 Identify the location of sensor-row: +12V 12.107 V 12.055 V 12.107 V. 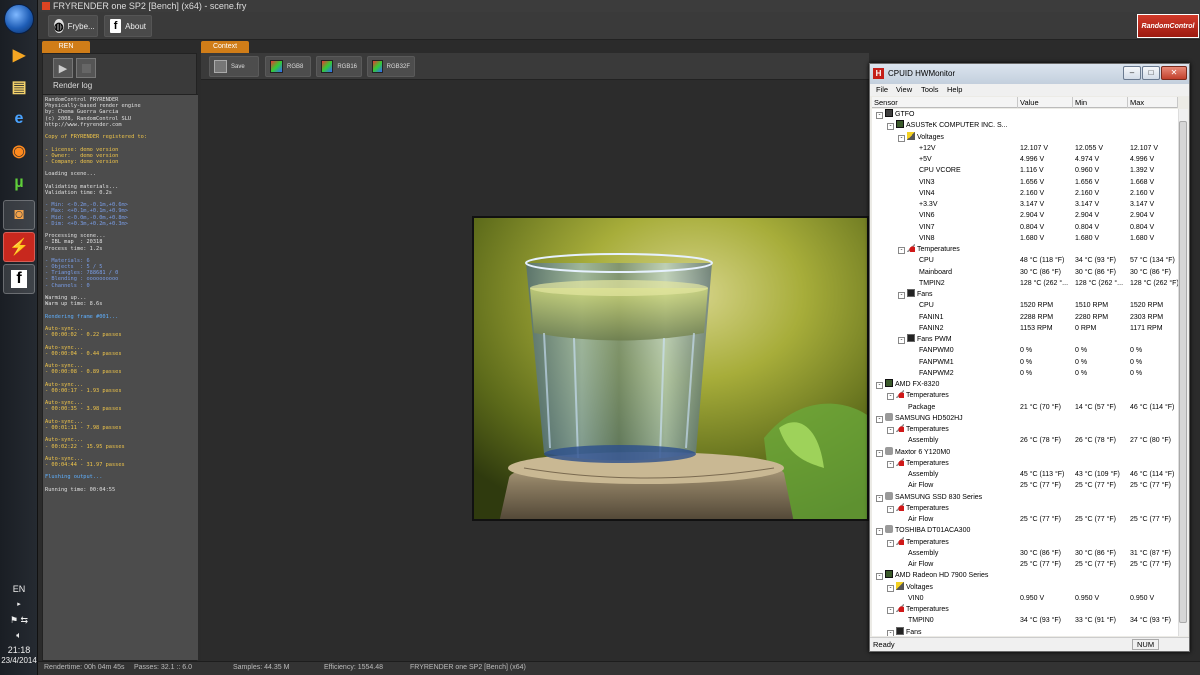
(1025, 148).